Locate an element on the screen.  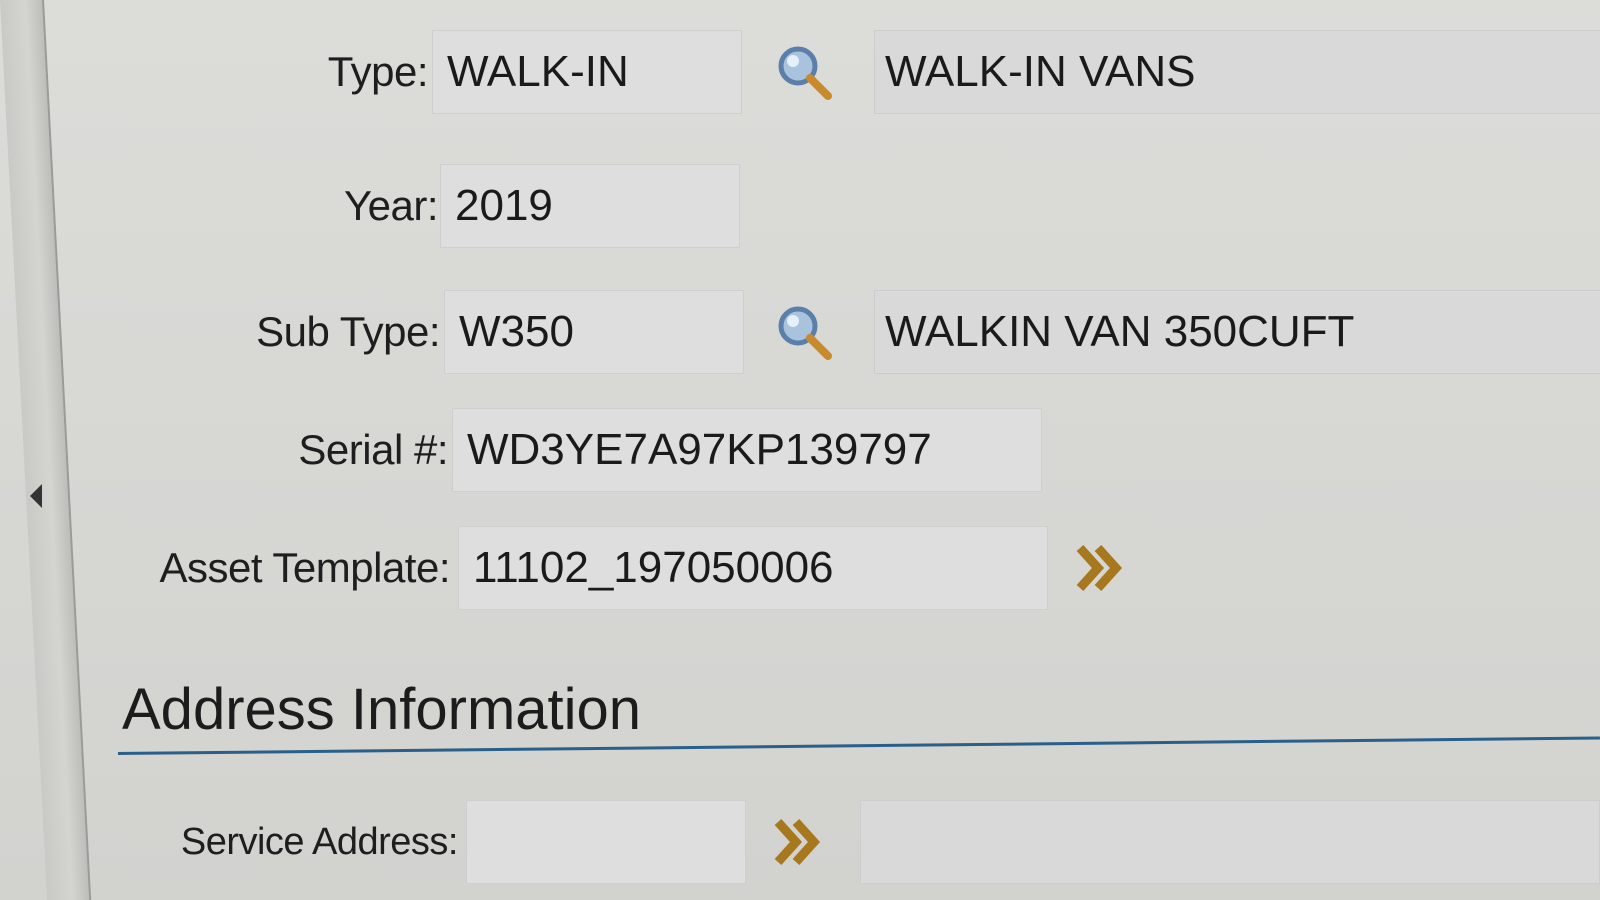
year-row: Year: 2019 is located at coordinates (520, 206).